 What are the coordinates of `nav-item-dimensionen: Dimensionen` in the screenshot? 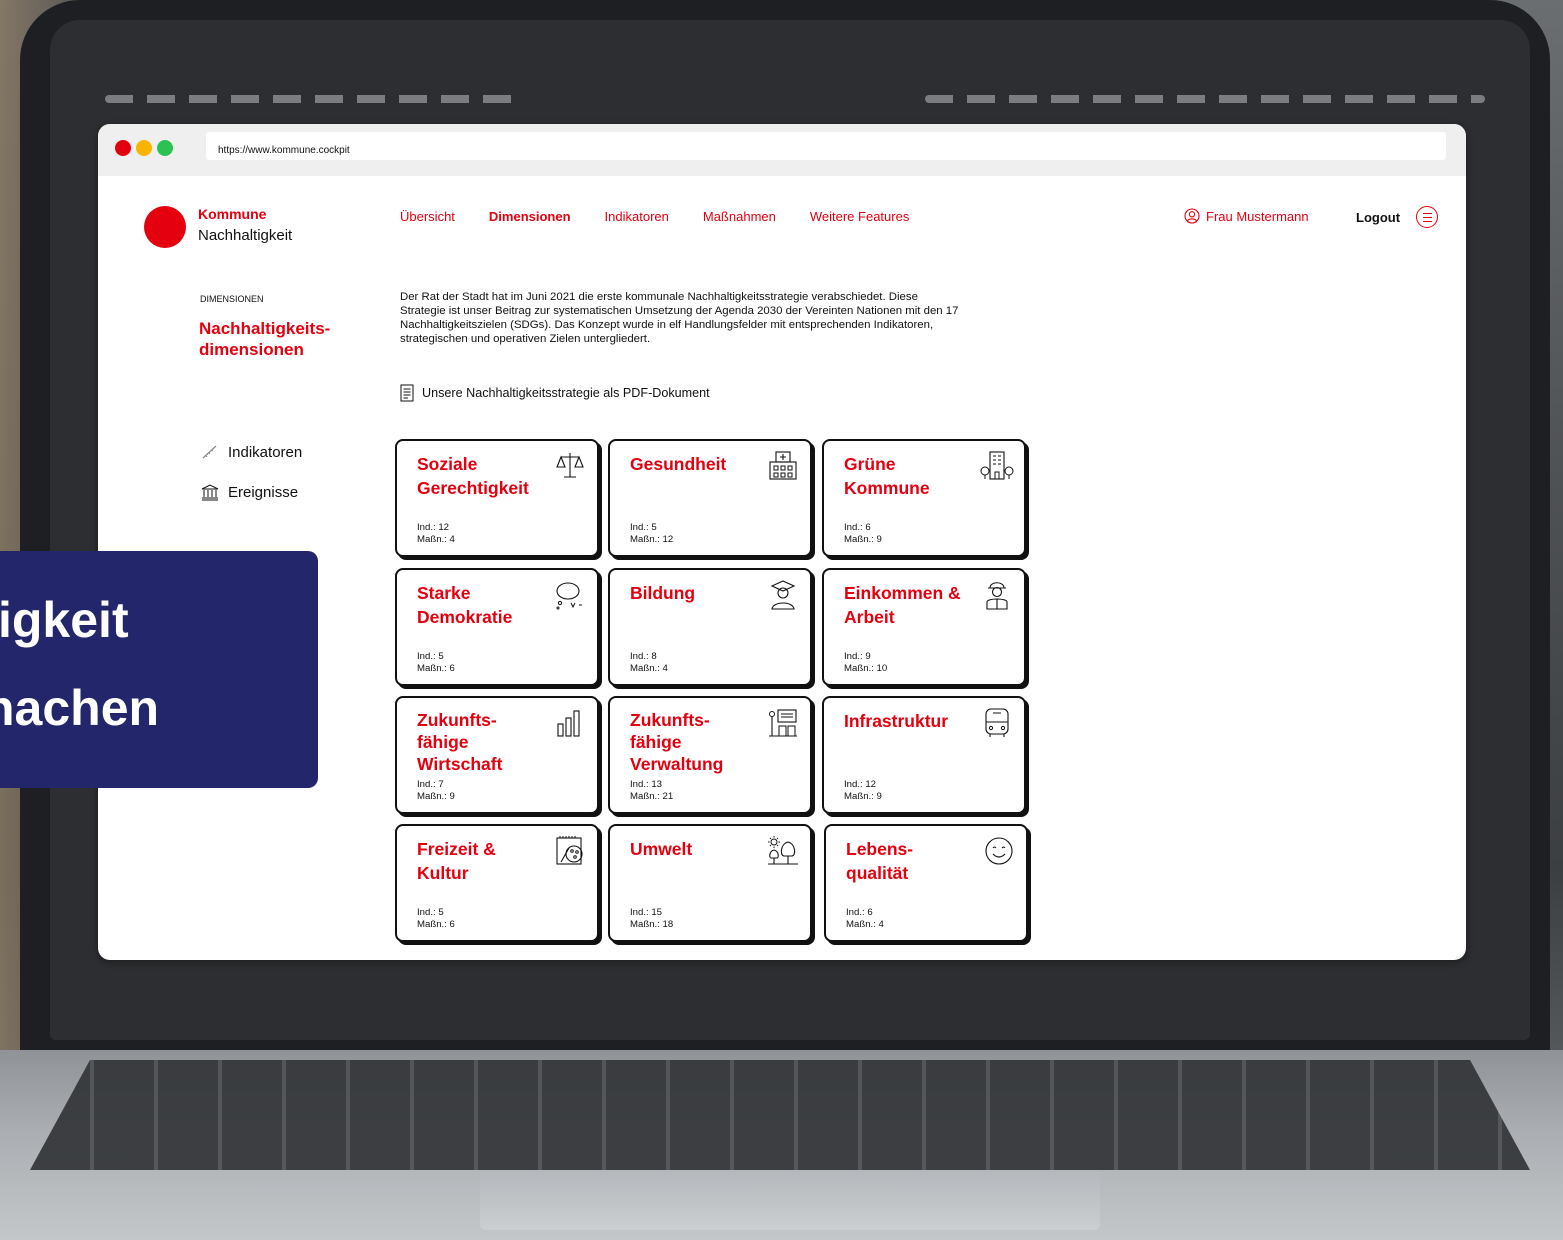 It's located at (530, 216).